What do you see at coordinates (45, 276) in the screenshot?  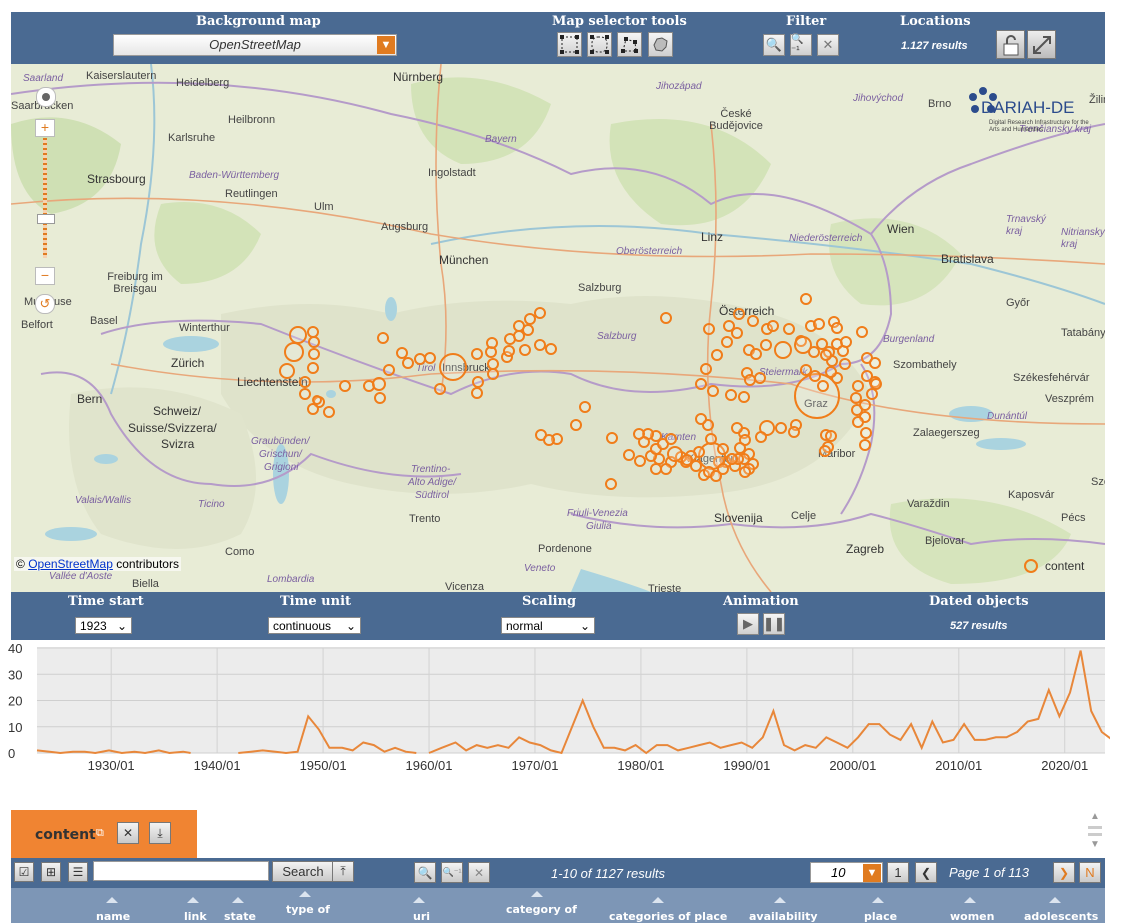 I see `zoom-out-button: −` at bounding box center [45, 276].